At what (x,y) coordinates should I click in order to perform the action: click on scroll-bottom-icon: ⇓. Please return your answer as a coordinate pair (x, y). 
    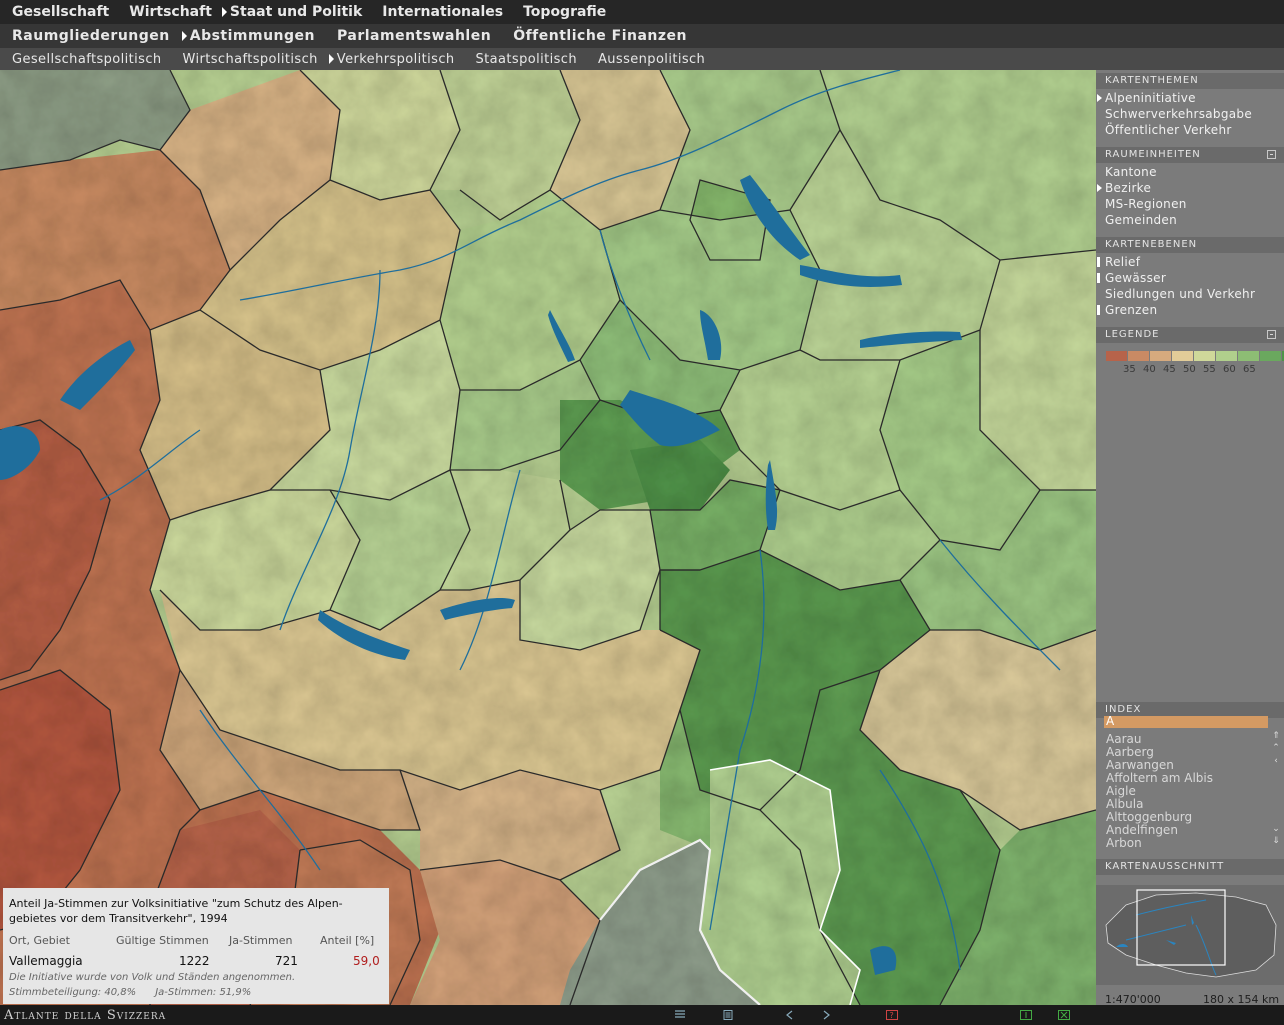
    Looking at the image, I should click on (1276, 841).